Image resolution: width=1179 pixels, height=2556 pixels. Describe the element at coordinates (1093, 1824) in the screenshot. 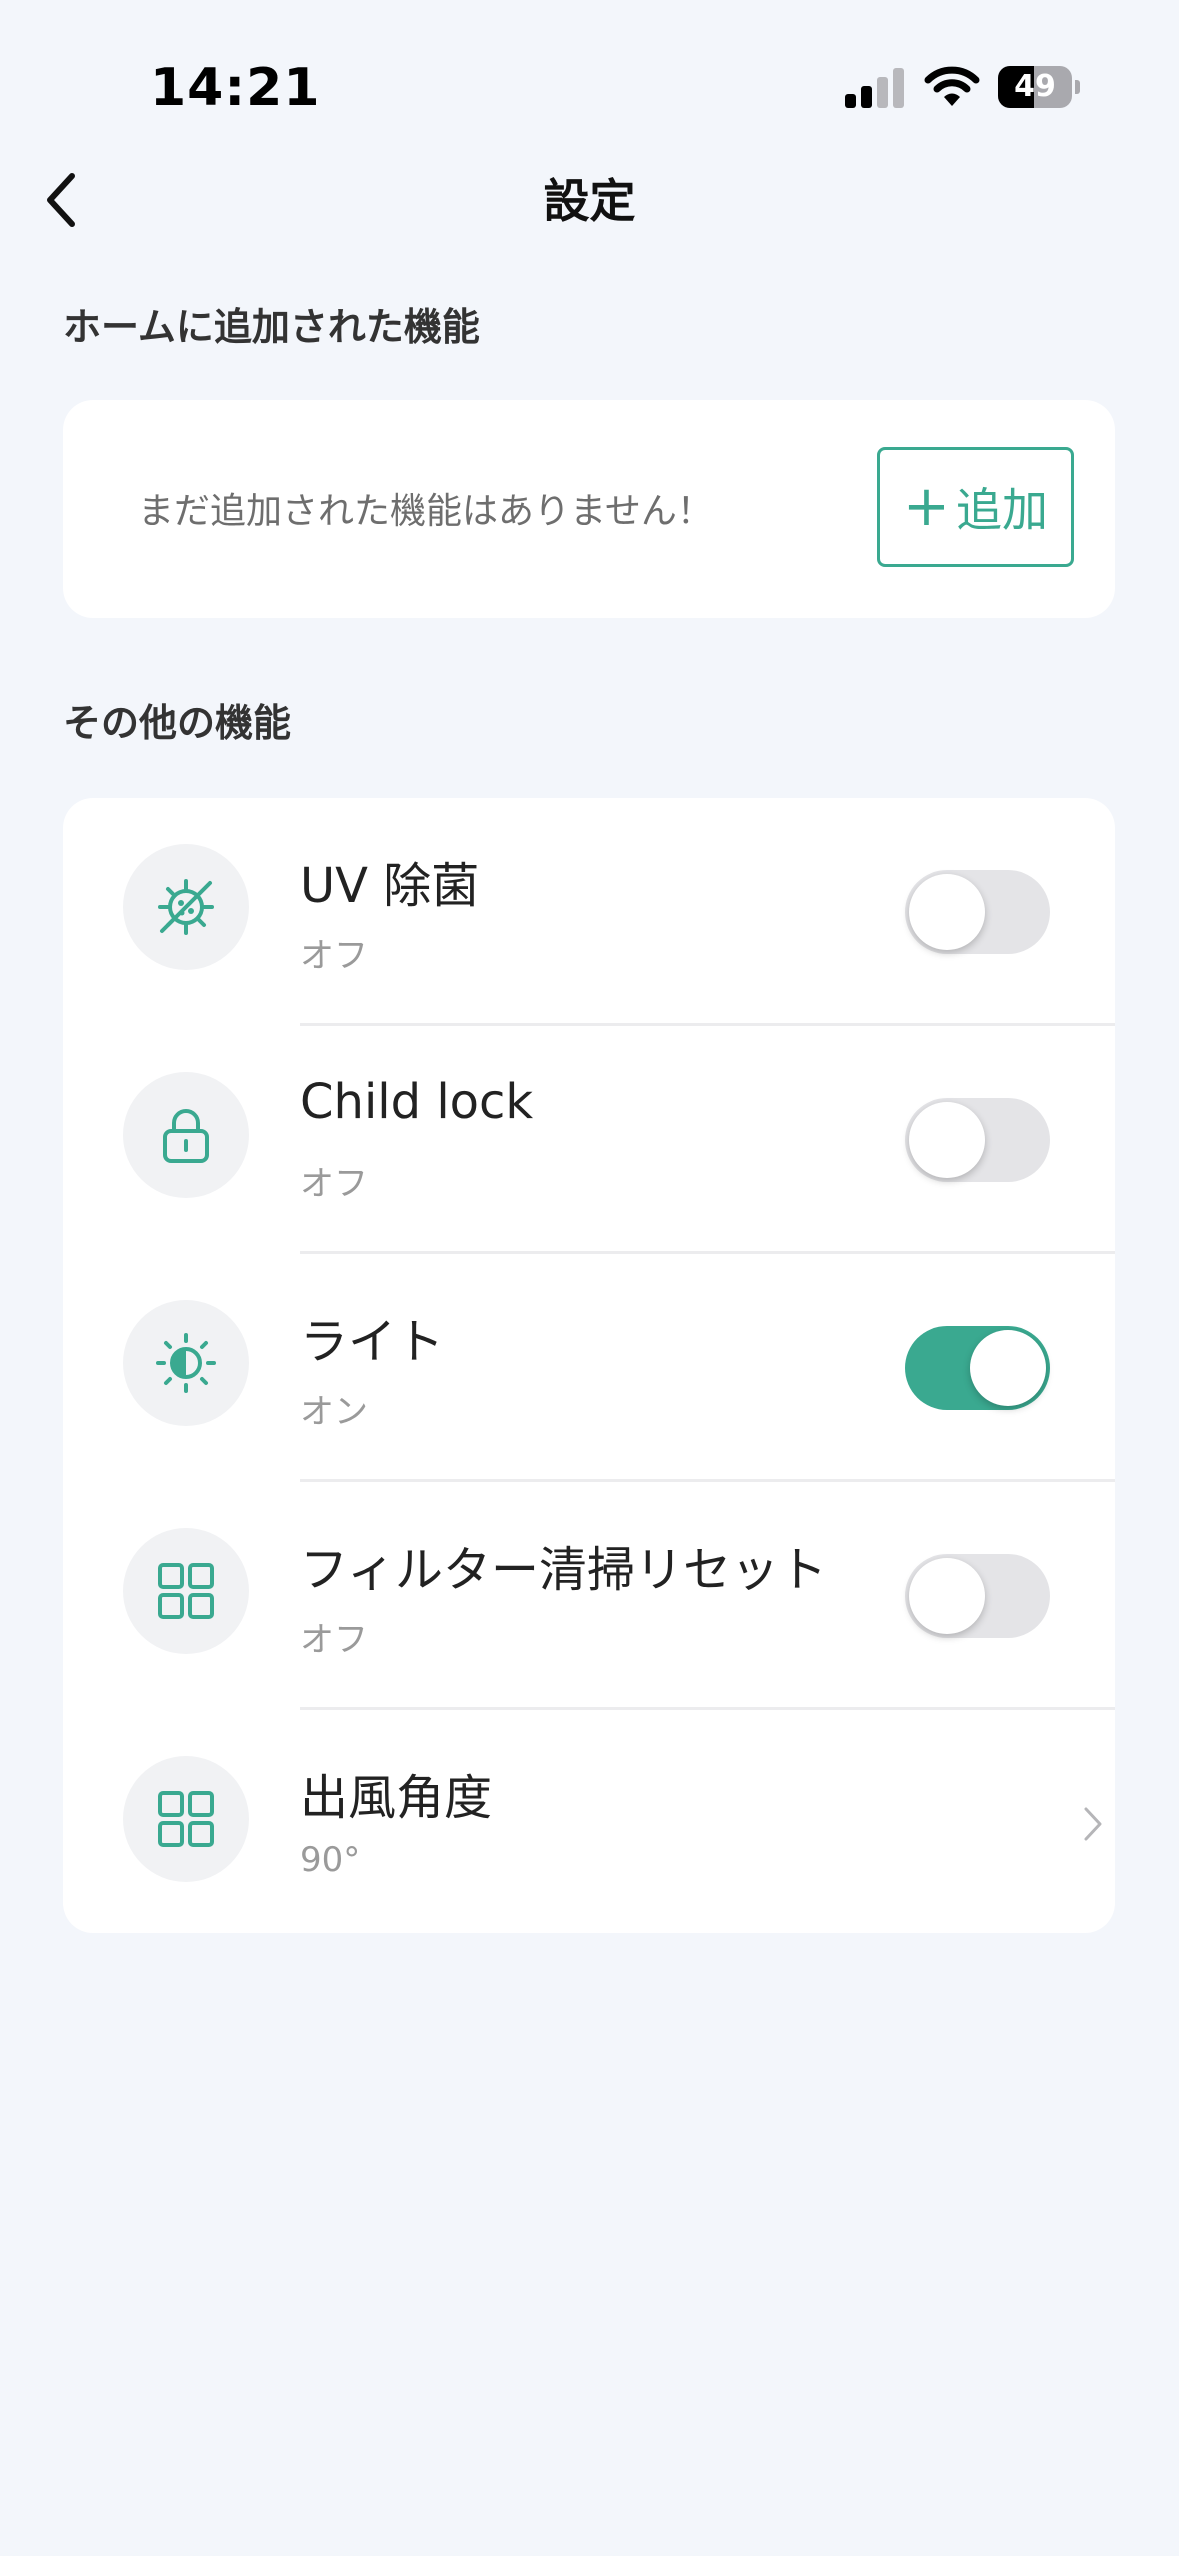

I see `chevron-right-icon` at that location.